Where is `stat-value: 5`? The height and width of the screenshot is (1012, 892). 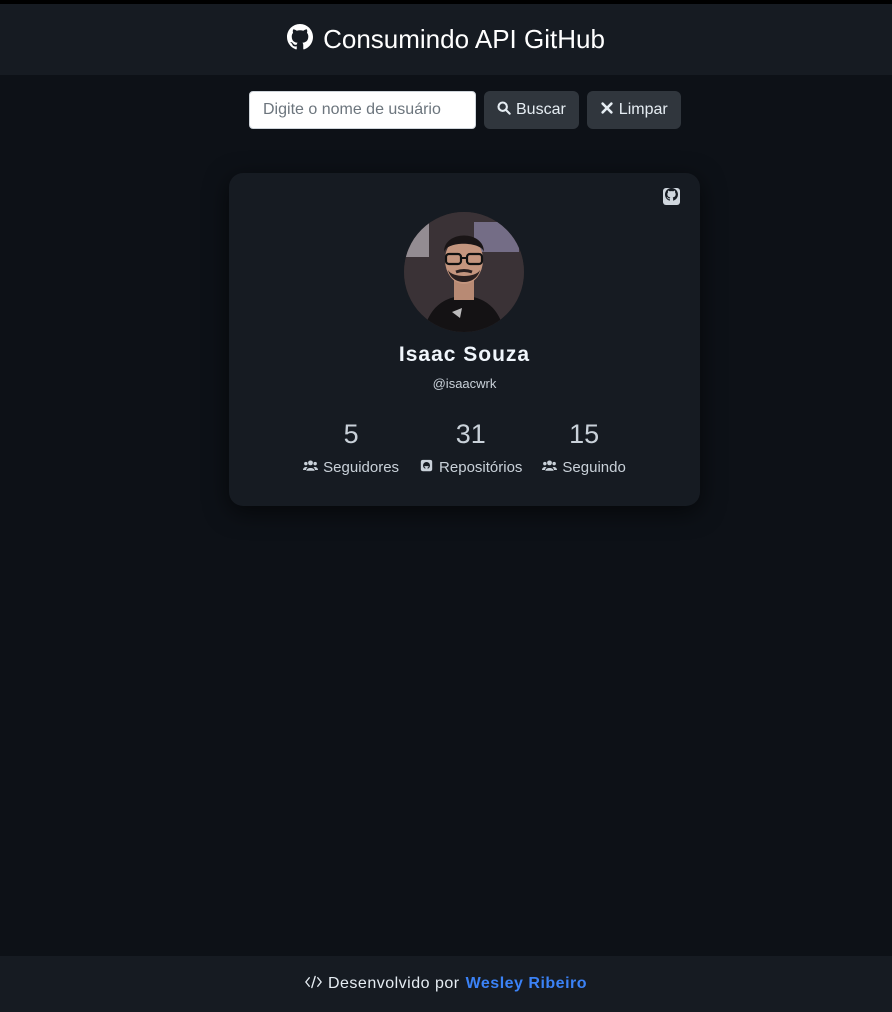
stat-value: 5 is located at coordinates (351, 434).